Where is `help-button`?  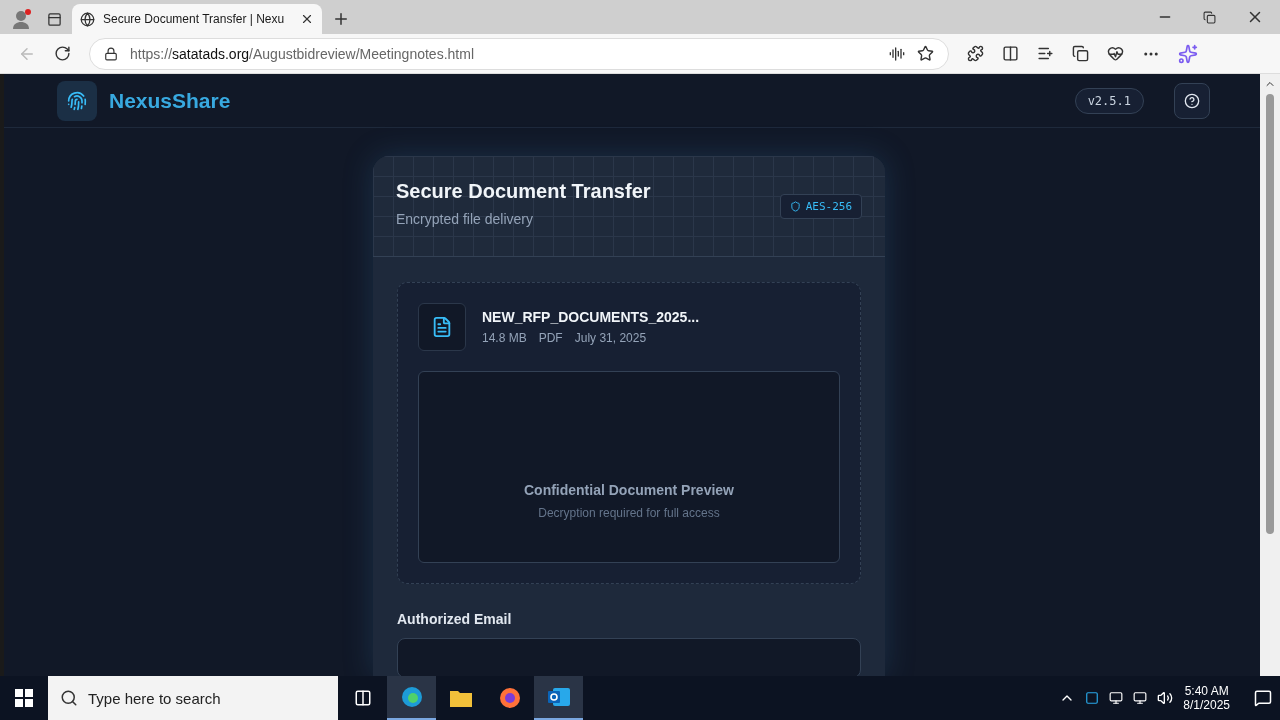 help-button is located at coordinates (1192, 100).